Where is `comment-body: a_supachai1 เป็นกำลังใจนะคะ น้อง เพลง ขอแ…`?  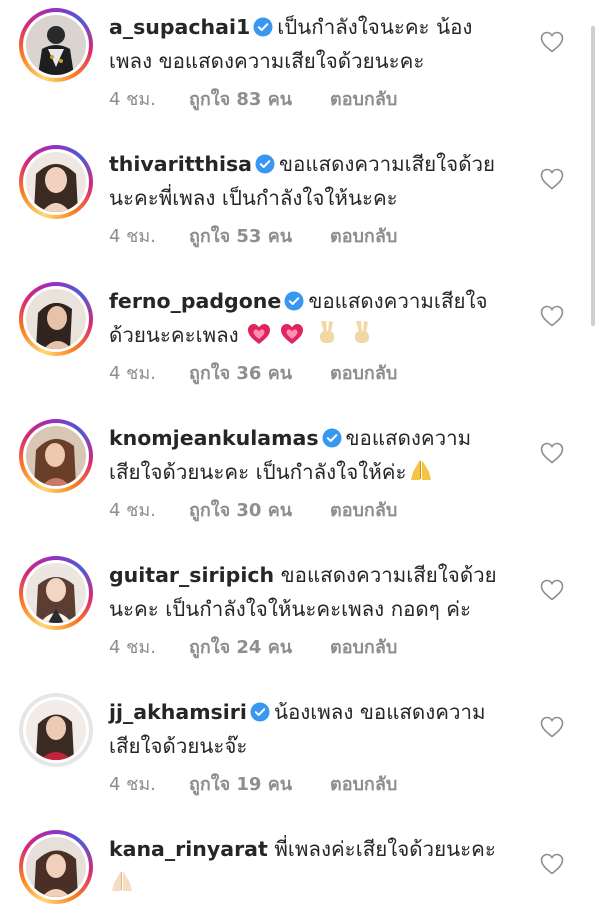
comment-body: a_supachai1 เป็นกำลังใจนะคะ น้อง เพลง ขอแ… is located at coordinates (309, 44).